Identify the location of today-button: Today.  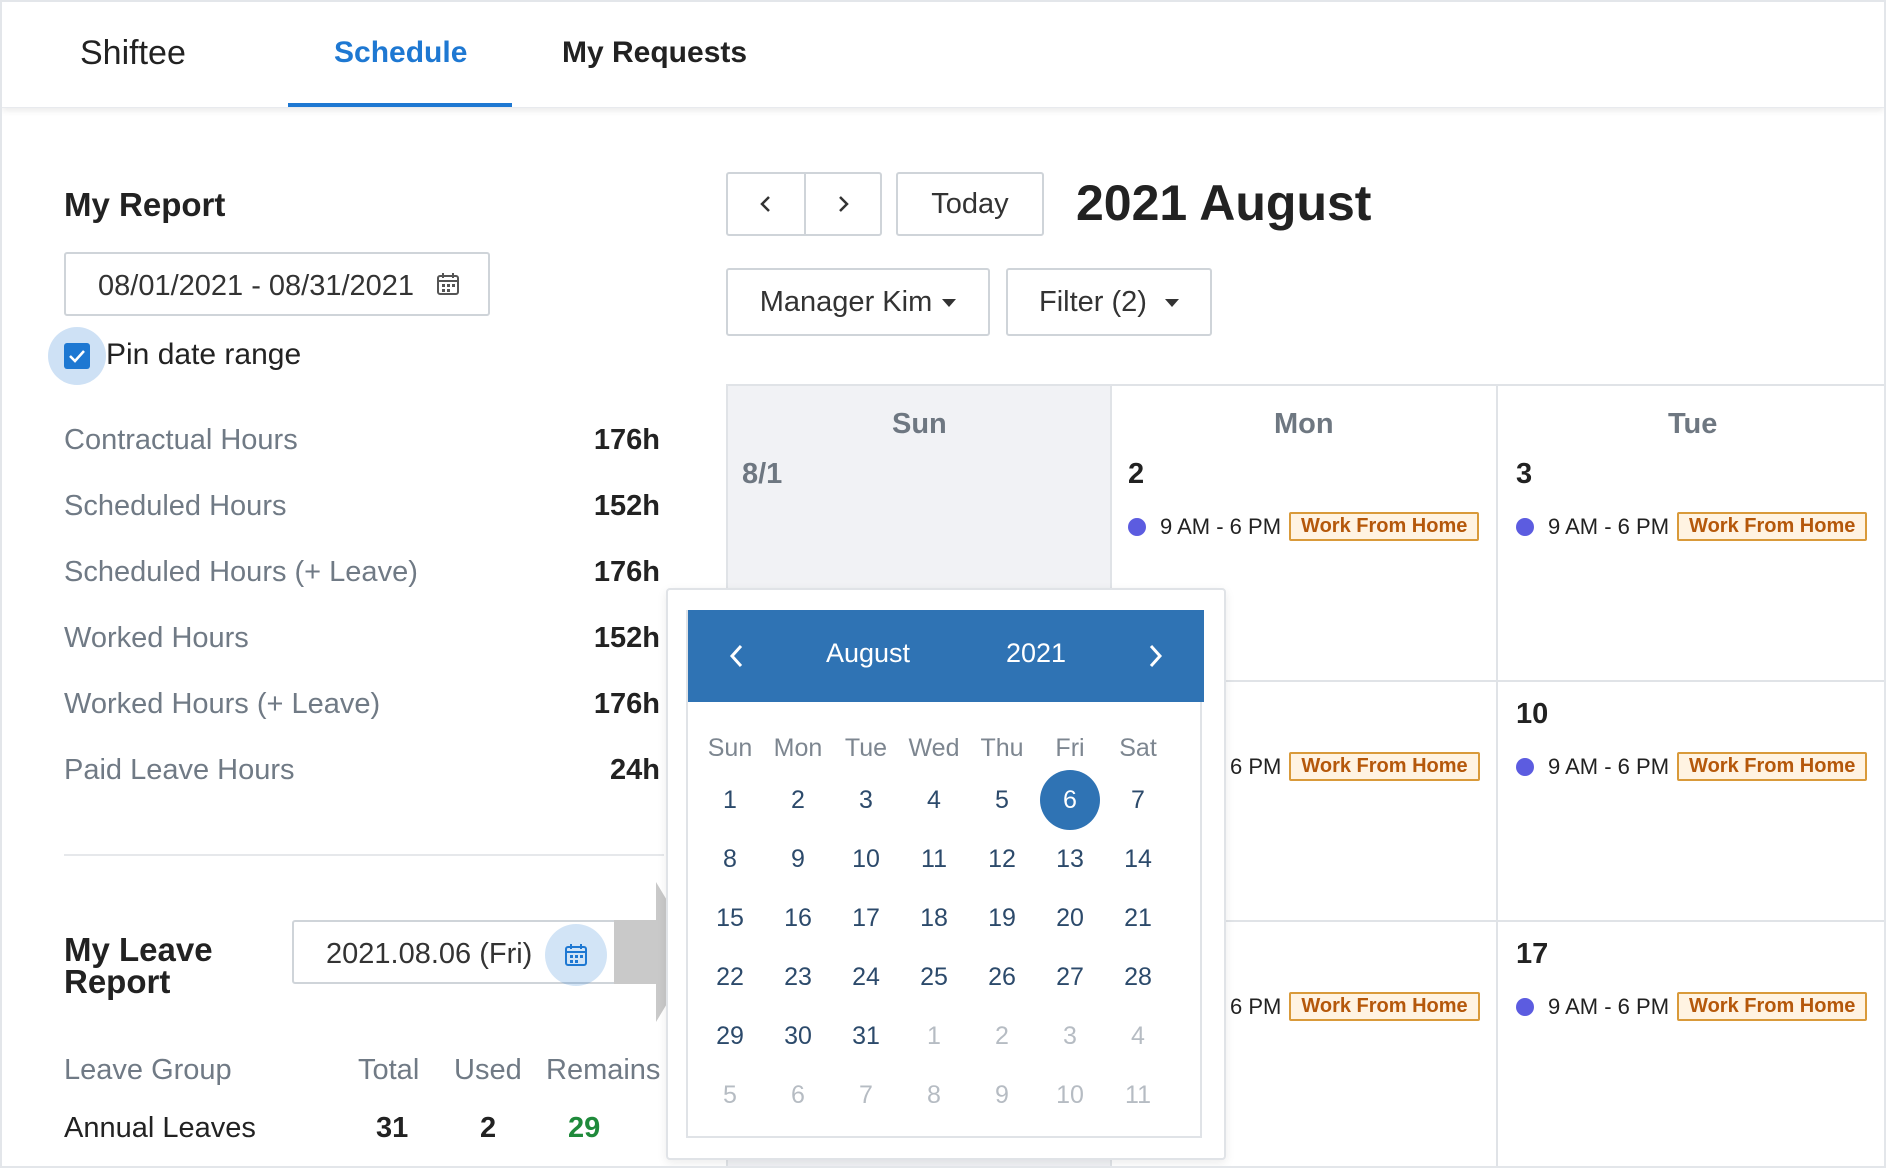
(970, 204).